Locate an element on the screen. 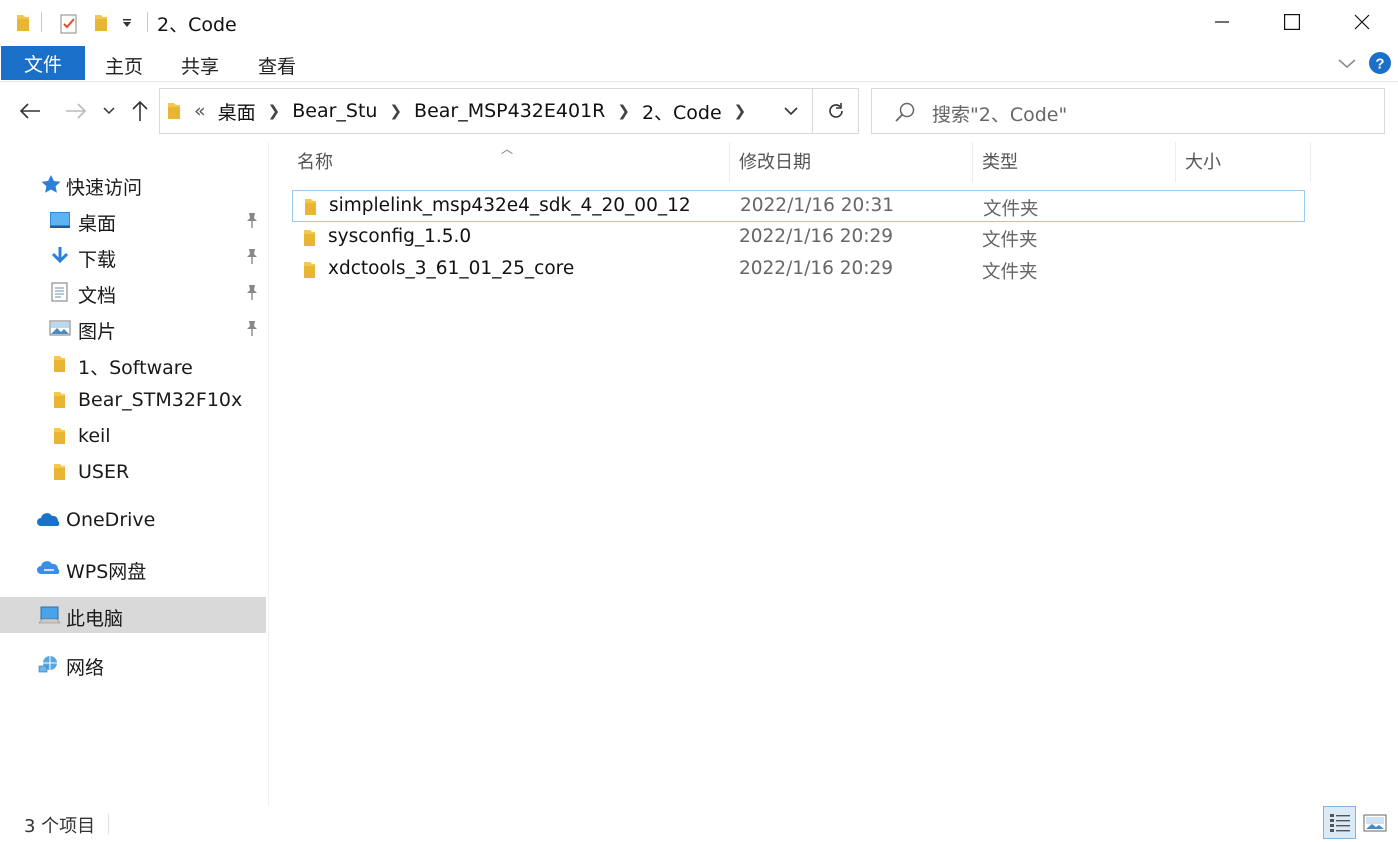 The height and width of the screenshot is (842, 1398). nav-label: USER is located at coordinates (104, 472).